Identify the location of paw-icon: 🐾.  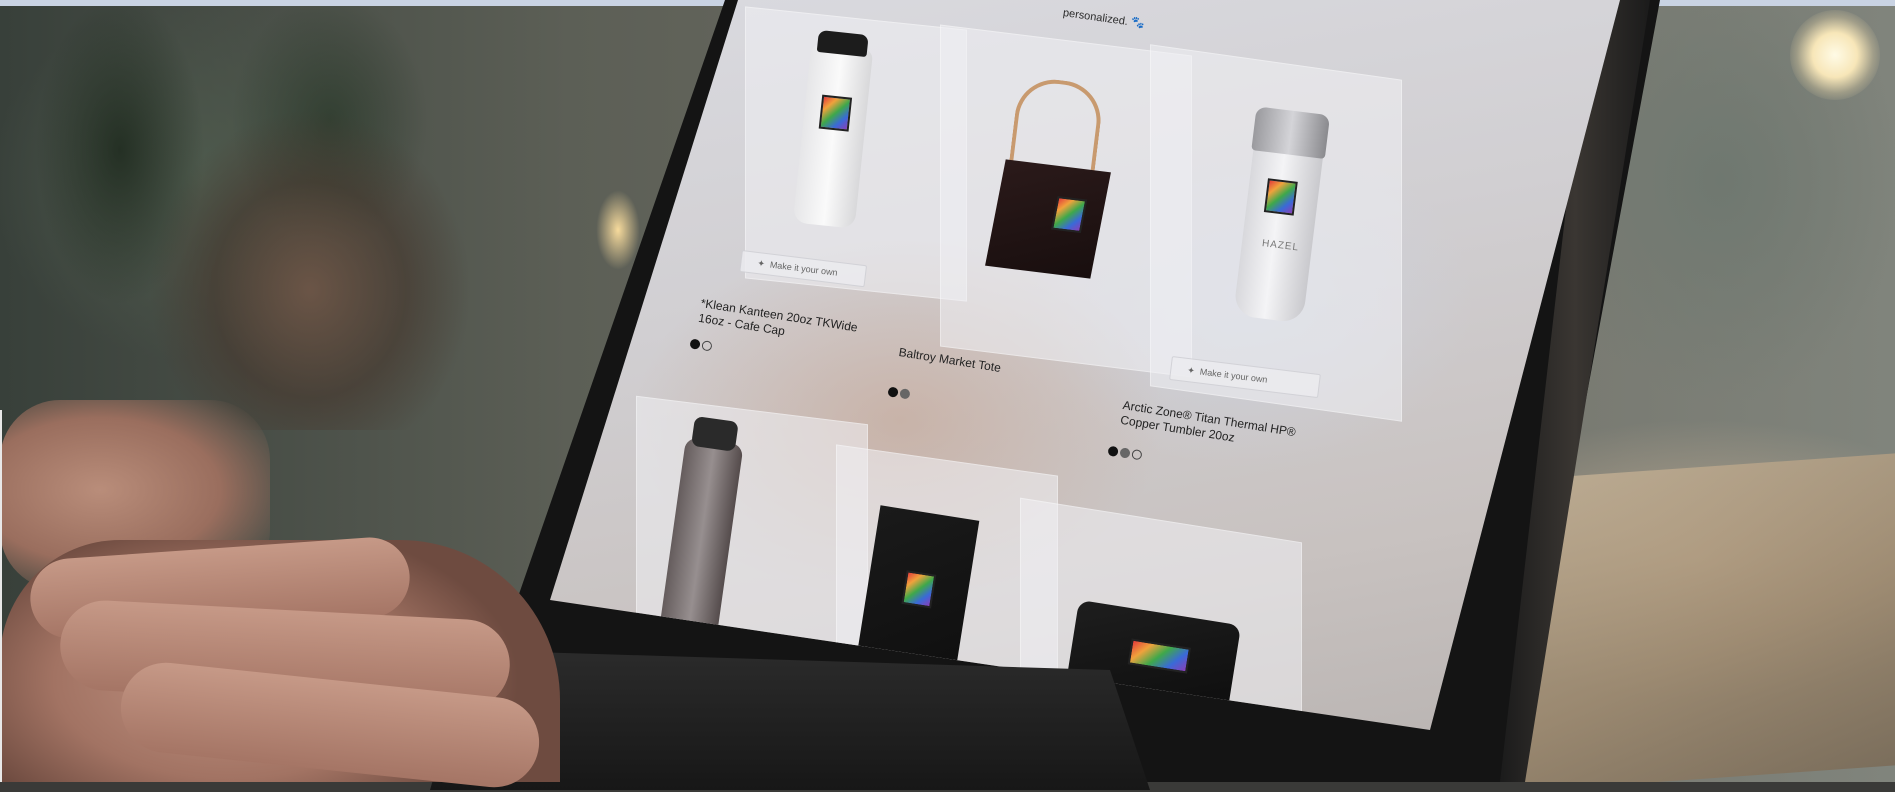
(1138, 23).